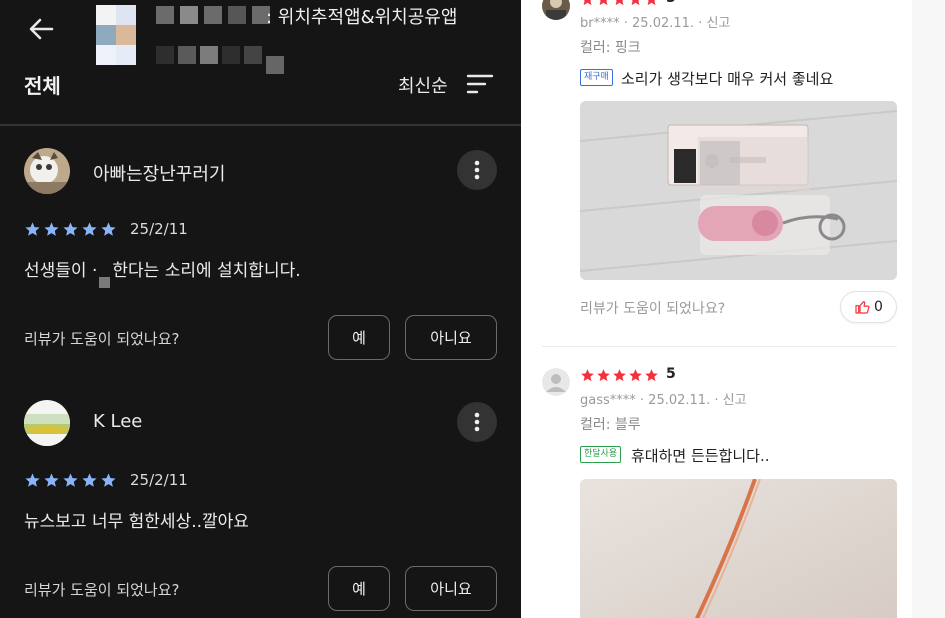  Describe the element at coordinates (610, 48) in the screenshot. I see `product-option: 컬러: 핑크` at that location.